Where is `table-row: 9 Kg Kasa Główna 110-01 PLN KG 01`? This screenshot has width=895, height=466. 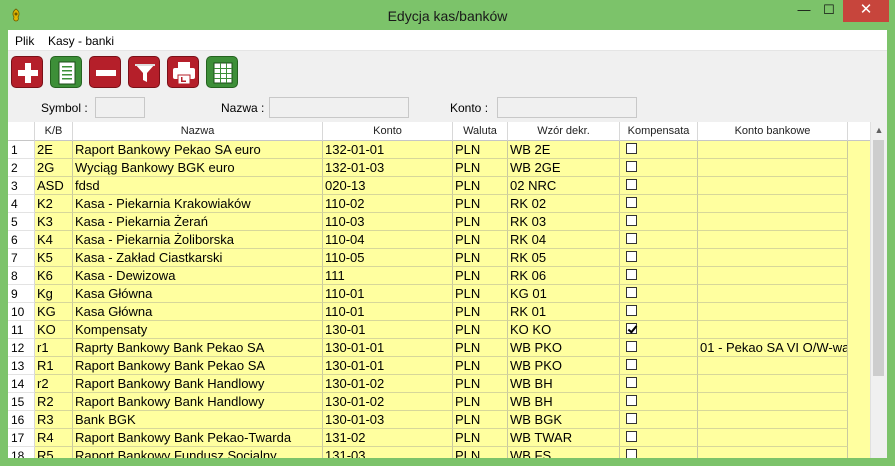 table-row: 9 Kg Kasa Główna 110-01 PLN KG 01 is located at coordinates (439, 294).